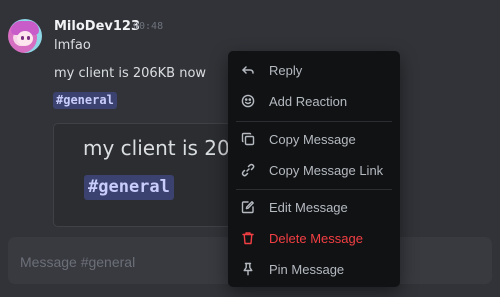  What do you see at coordinates (248, 70) in the screenshot?
I see `reply-icon` at bounding box center [248, 70].